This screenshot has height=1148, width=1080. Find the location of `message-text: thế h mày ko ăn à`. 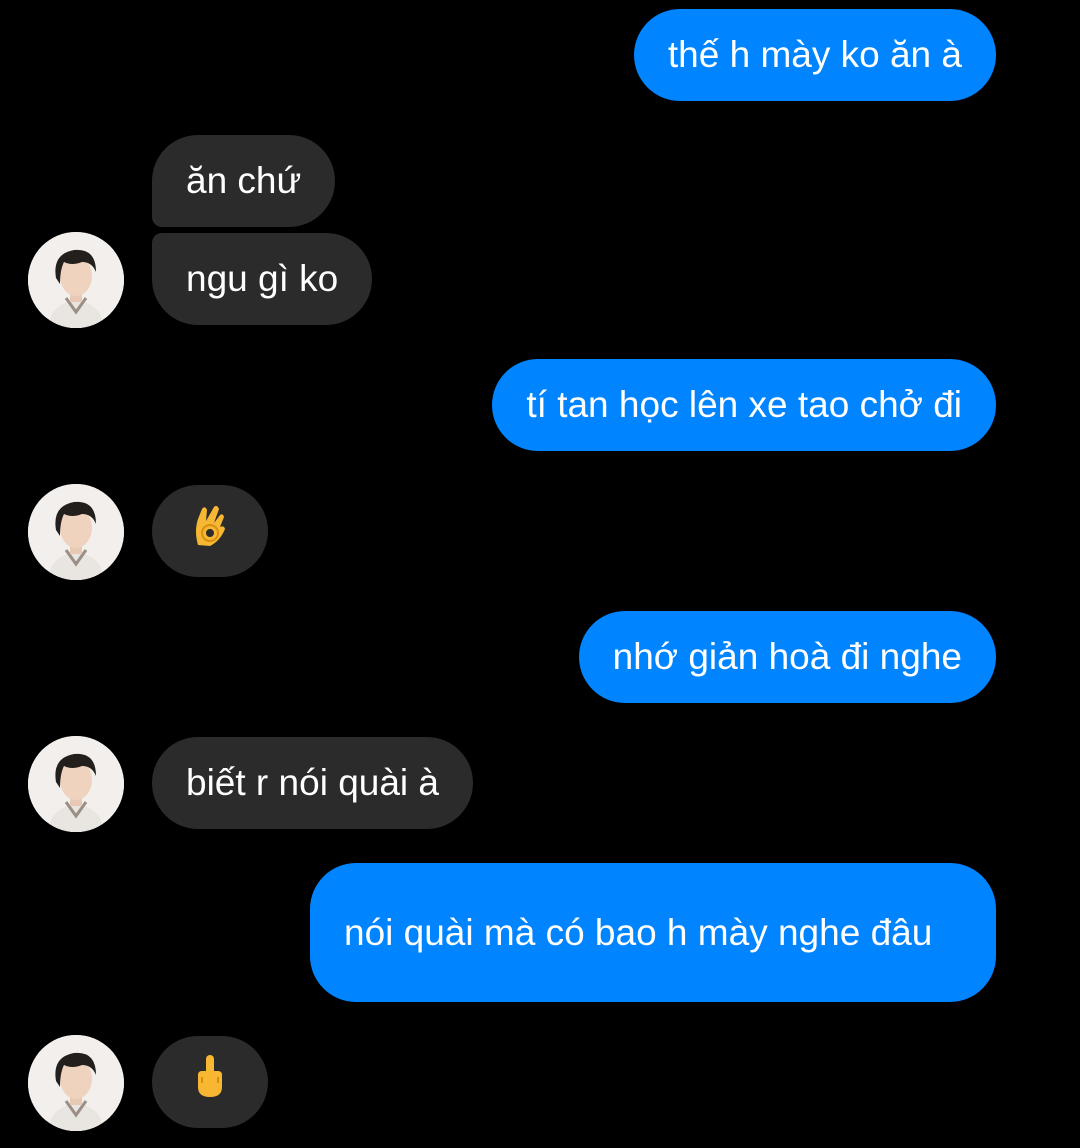

message-text: thế h mày ko ăn à is located at coordinates (814, 54).